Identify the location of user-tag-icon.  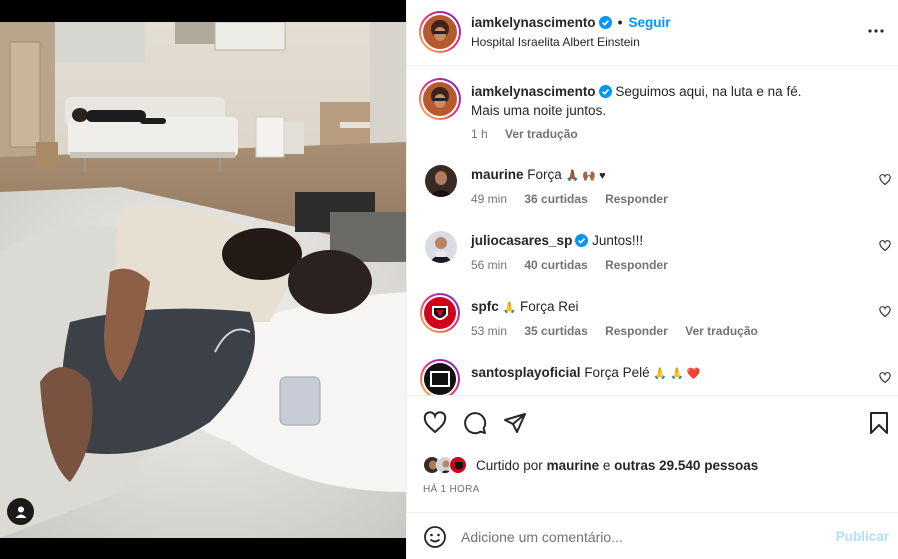
(20, 511).